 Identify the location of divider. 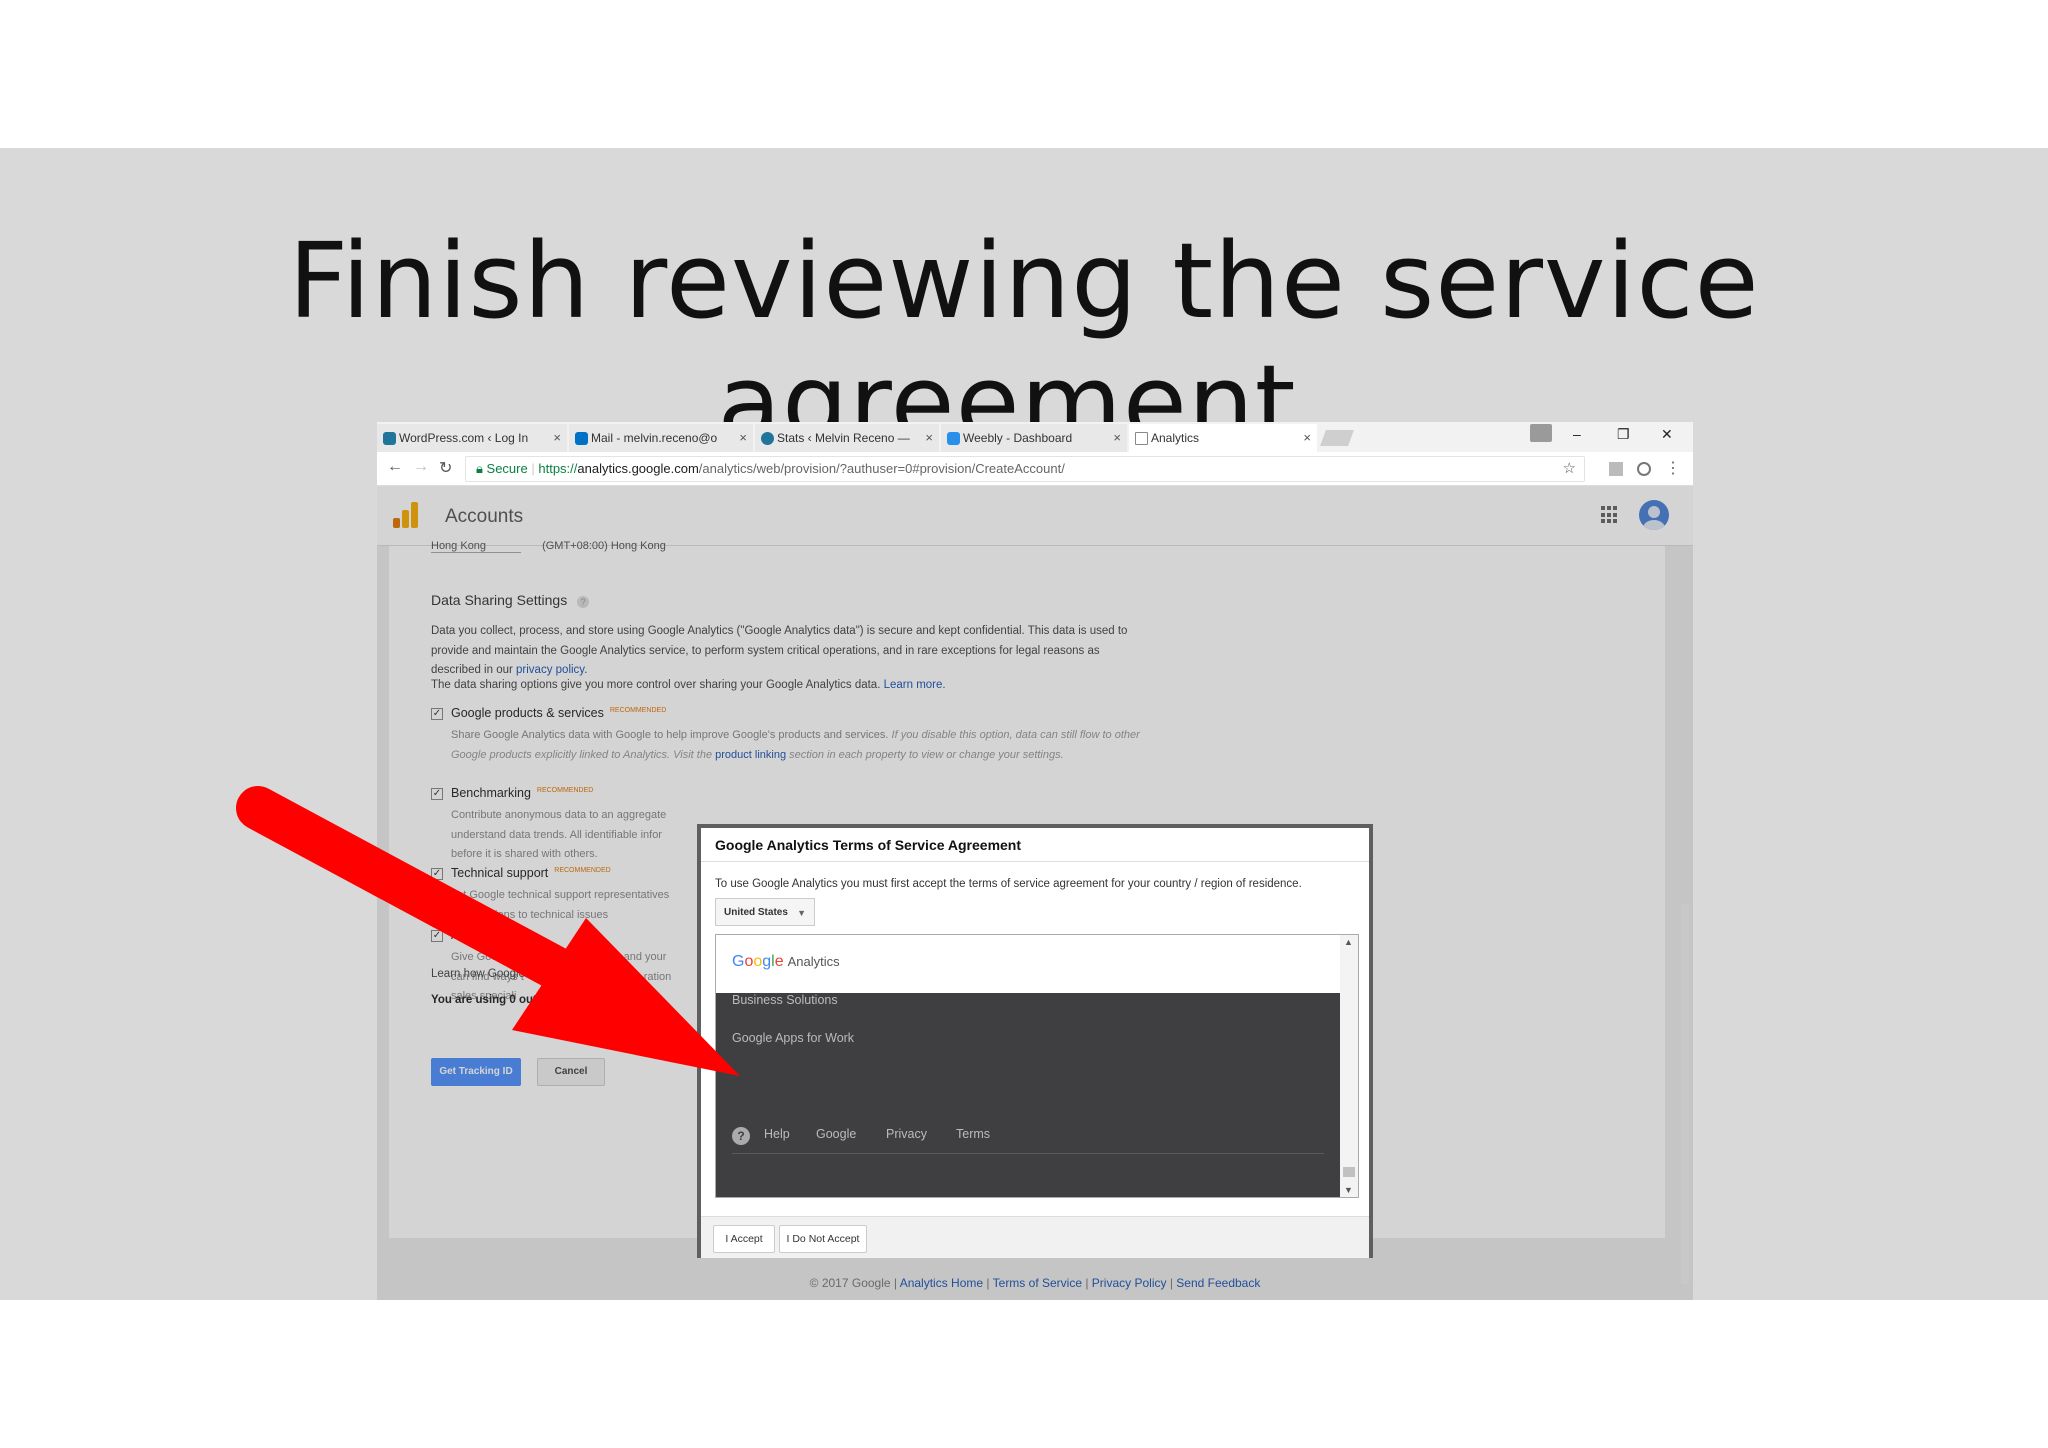
(1028, 1153).